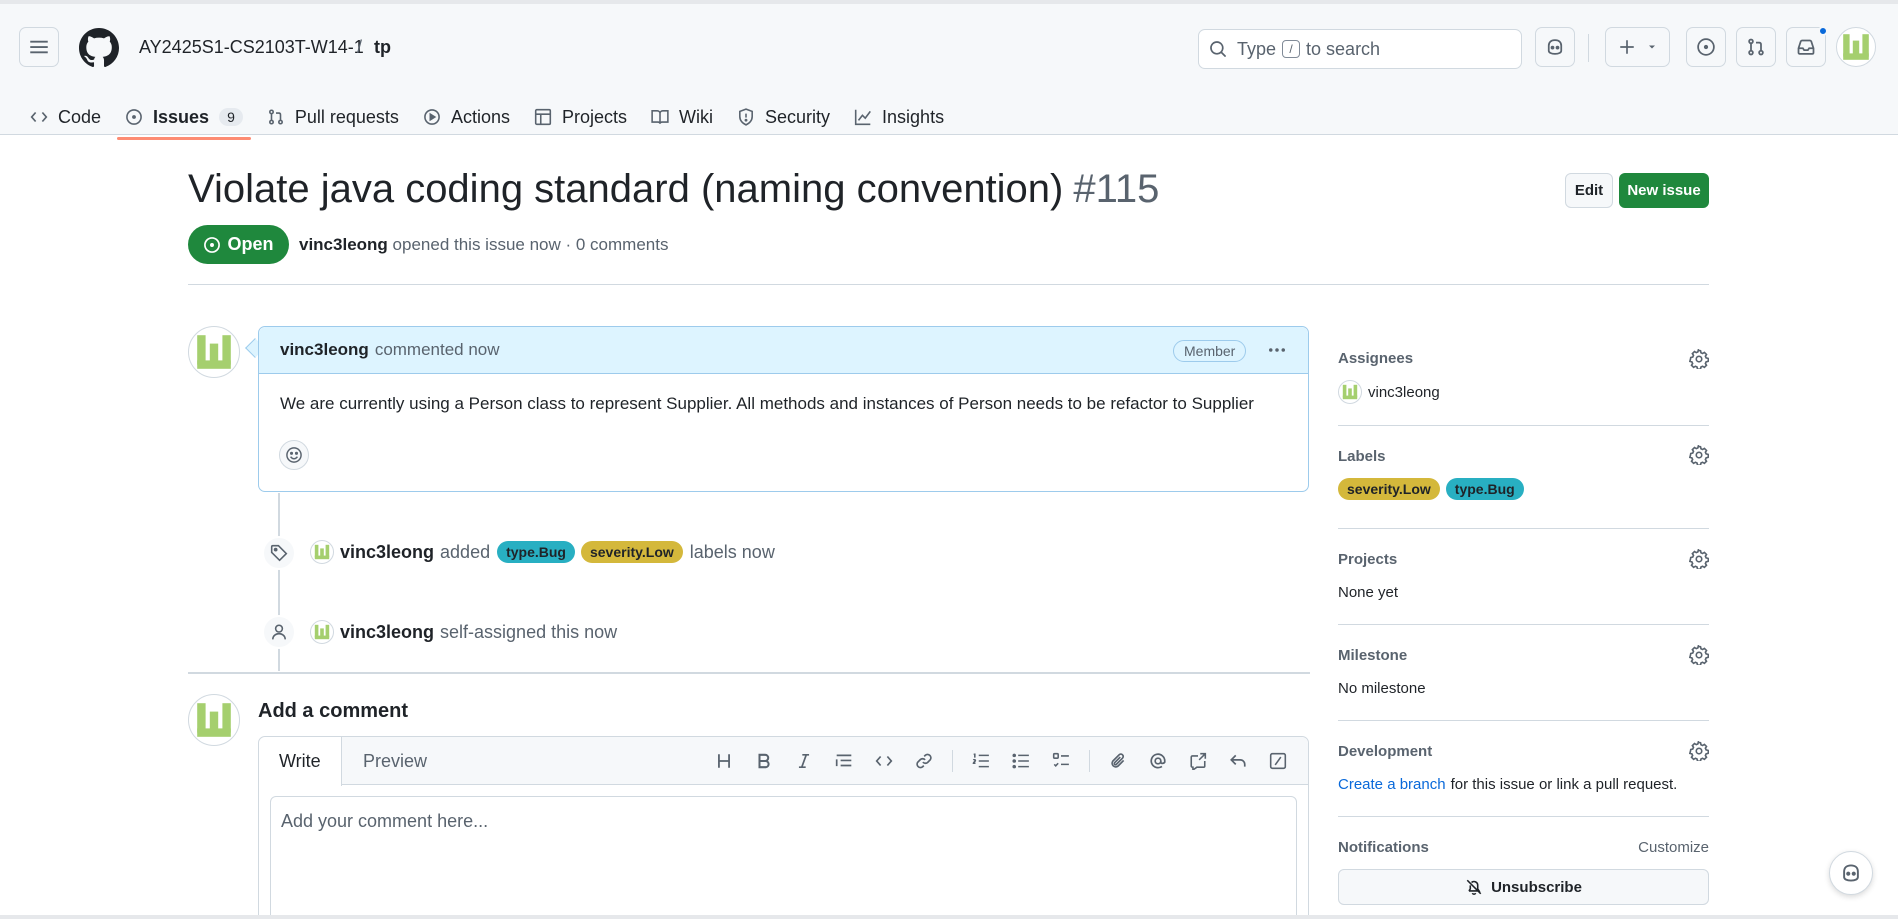  I want to click on reply-button, so click(1238, 761).